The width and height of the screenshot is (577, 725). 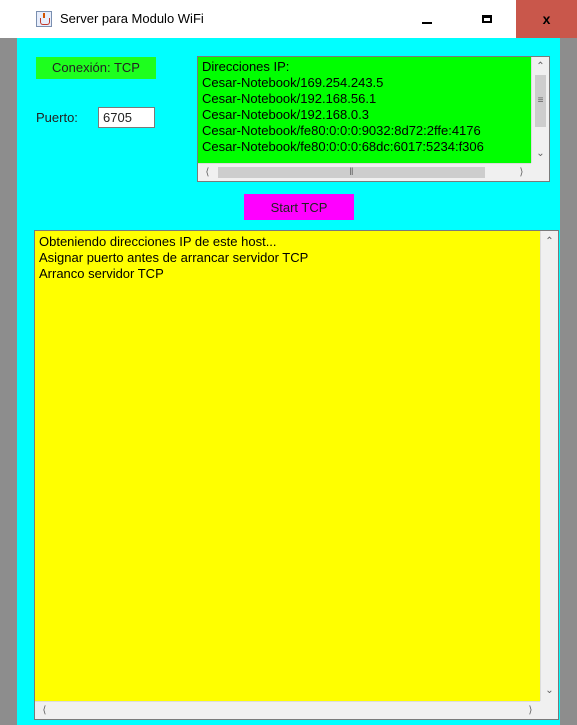 What do you see at coordinates (427, 19) in the screenshot?
I see `minimize-button` at bounding box center [427, 19].